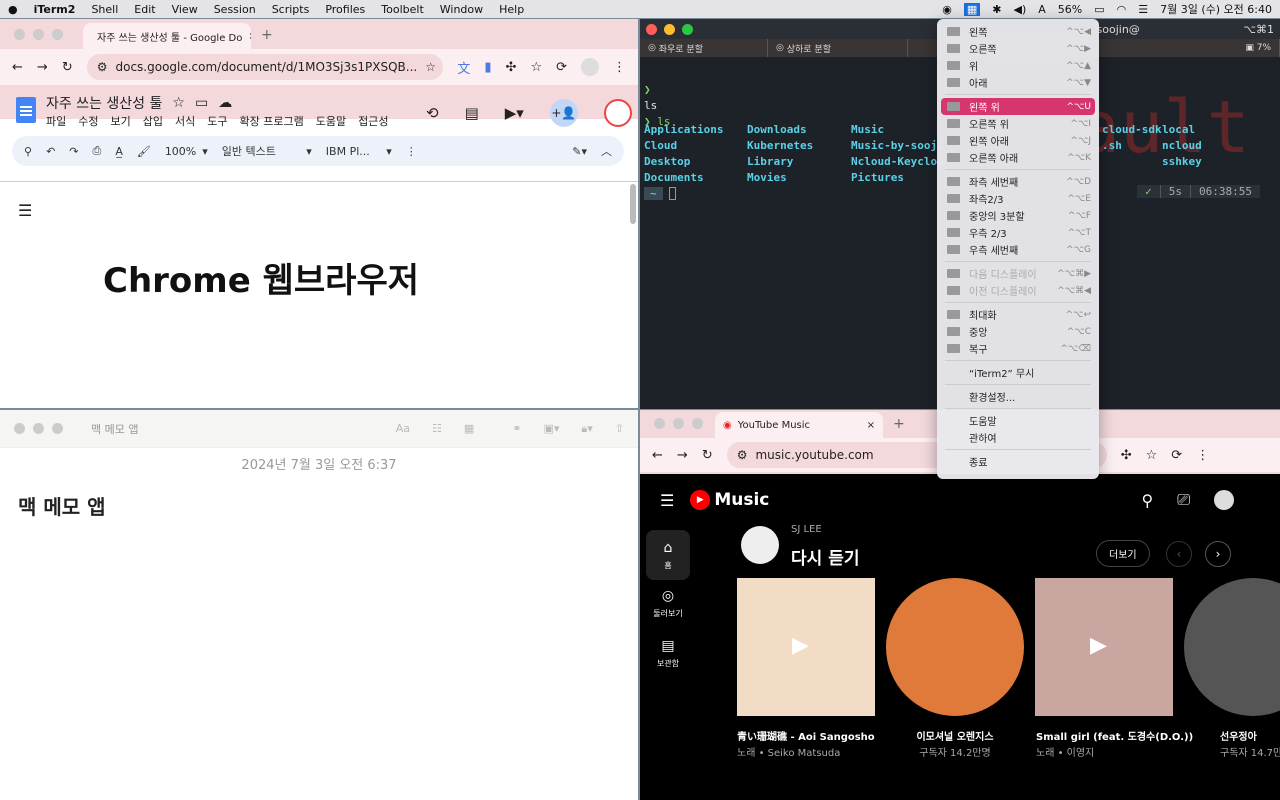 This screenshot has height=800, width=1280. What do you see at coordinates (800, 645) in the screenshot?
I see `play-icon: ▶` at bounding box center [800, 645].